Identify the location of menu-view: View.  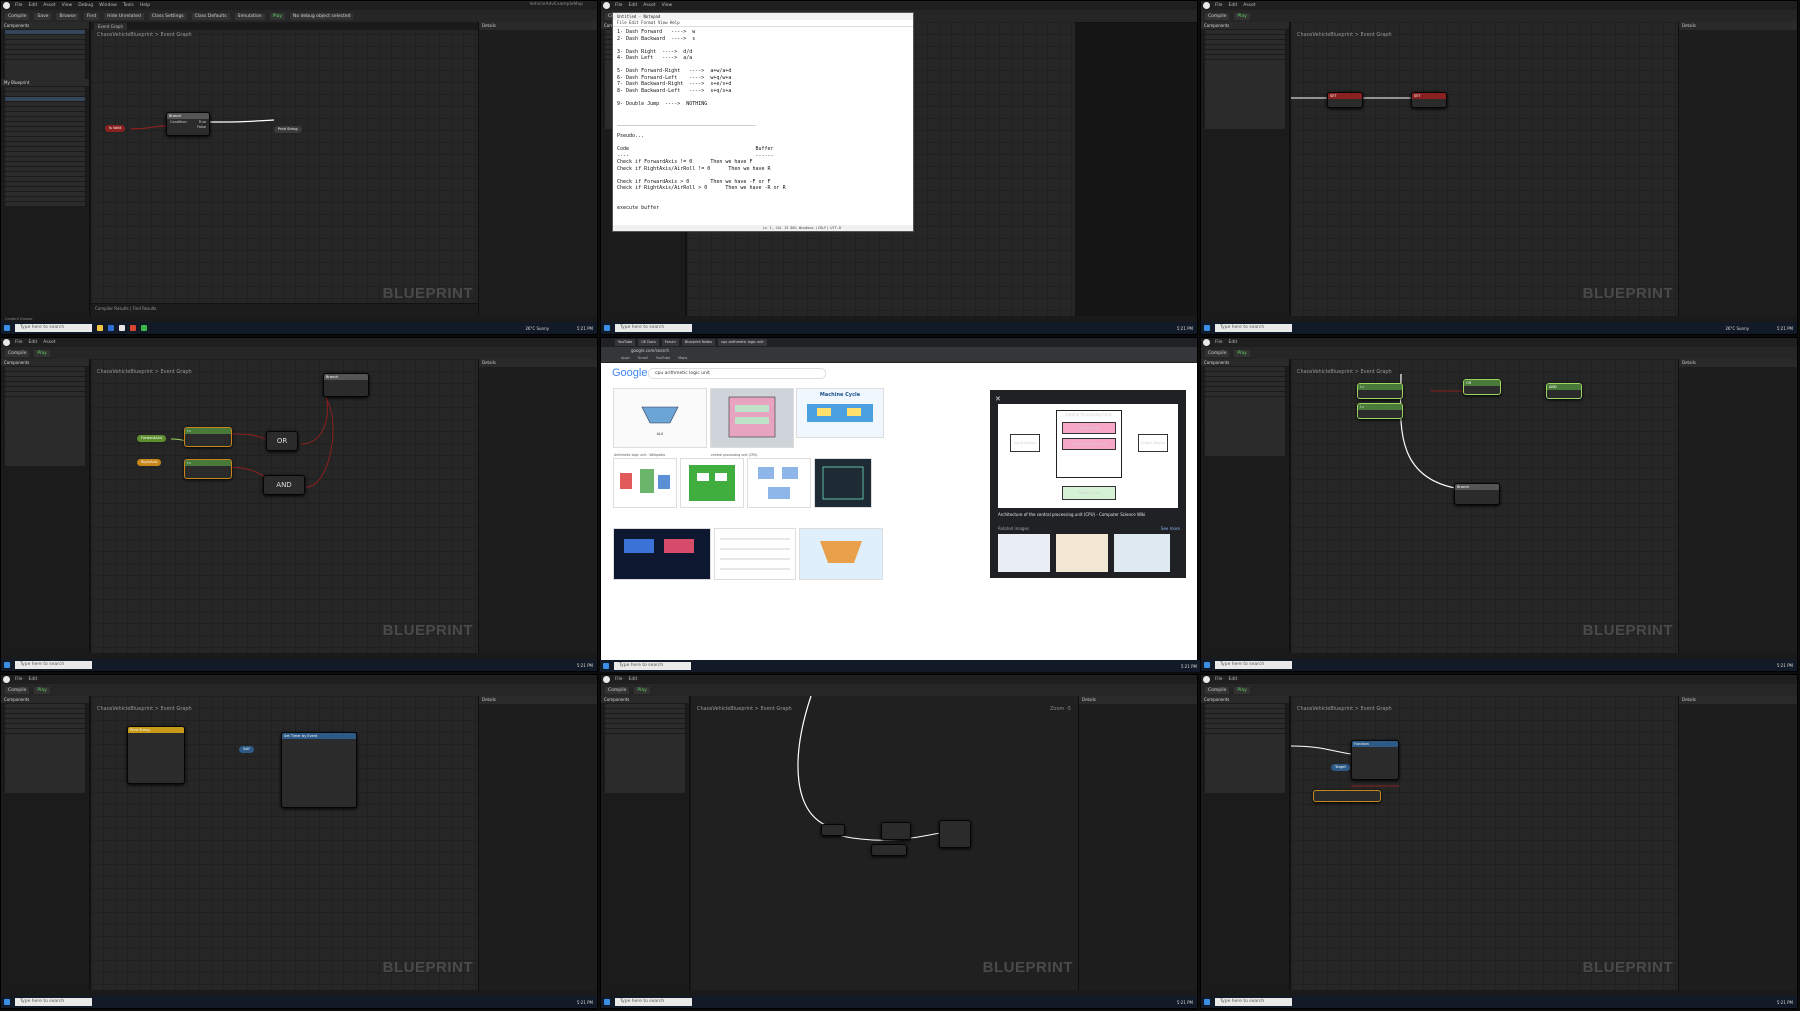
(67, 5).